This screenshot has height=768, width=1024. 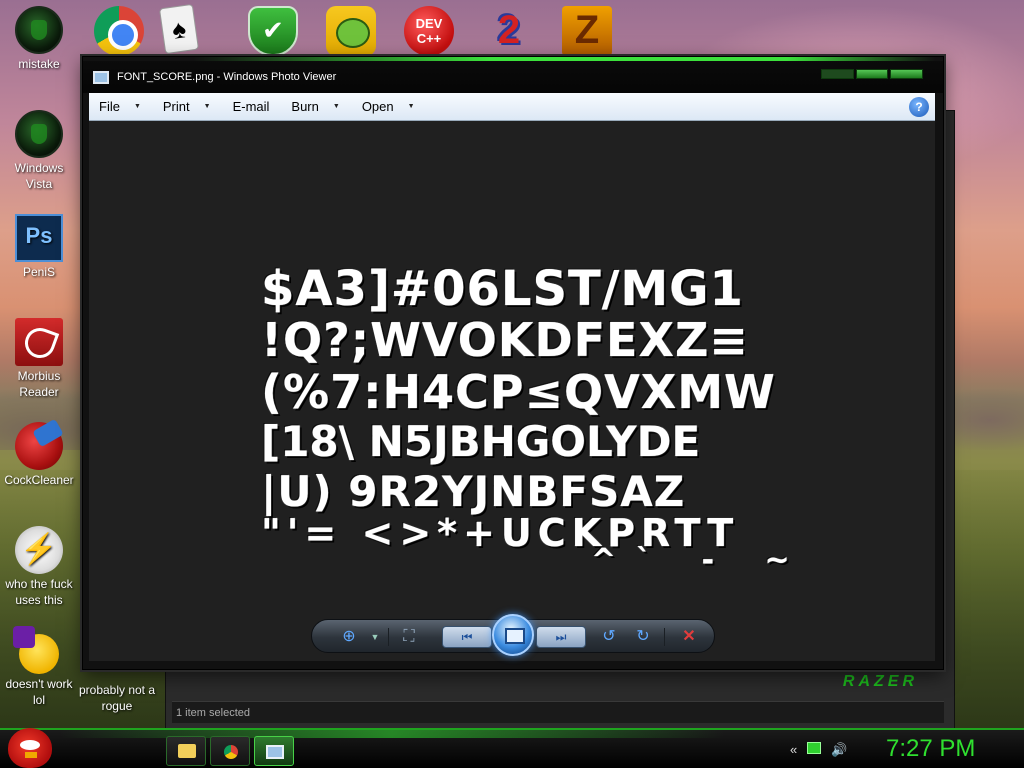 What do you see at coordinates (907, 74) in the screenshot?
I see `close-button` at bounding box center [907, 74].